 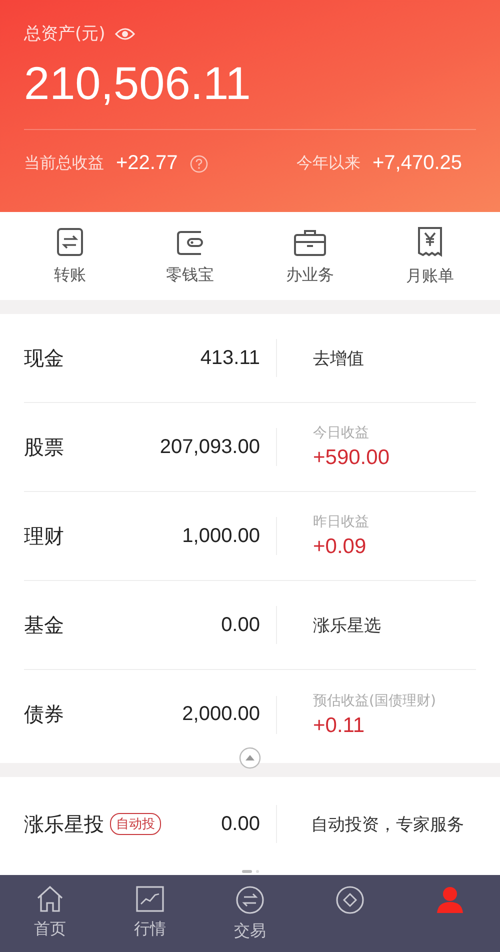 What do you see at coordinates (50, 913) in the screenshot?
I see `tab: 首页` at bounding box center [50, 913].